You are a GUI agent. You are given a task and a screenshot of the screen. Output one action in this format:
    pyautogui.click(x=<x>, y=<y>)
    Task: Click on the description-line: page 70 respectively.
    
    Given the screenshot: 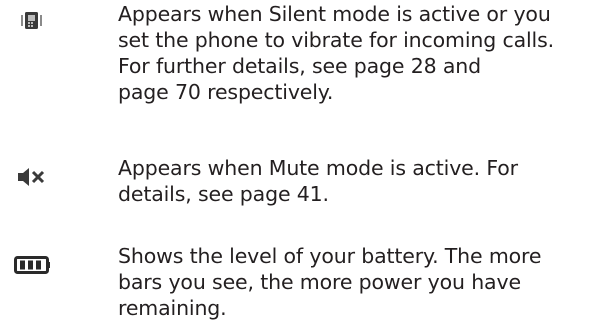 What is the action you would take?
    pyautogui.click(x=226, y=92)
    